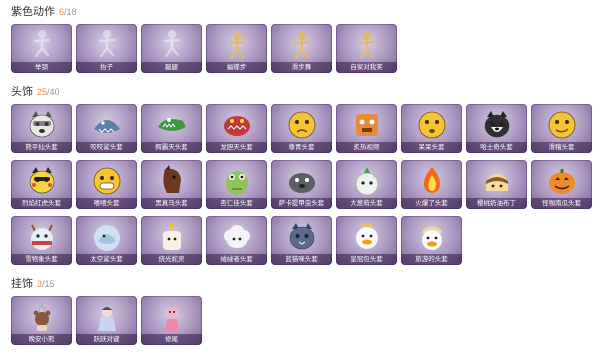 Image resolution: width=603 pixels, height=354 pixels. Describe the element at coordinates (172, 317) in the screenshot. I see `pink-doll-keychain-icon` at that location.